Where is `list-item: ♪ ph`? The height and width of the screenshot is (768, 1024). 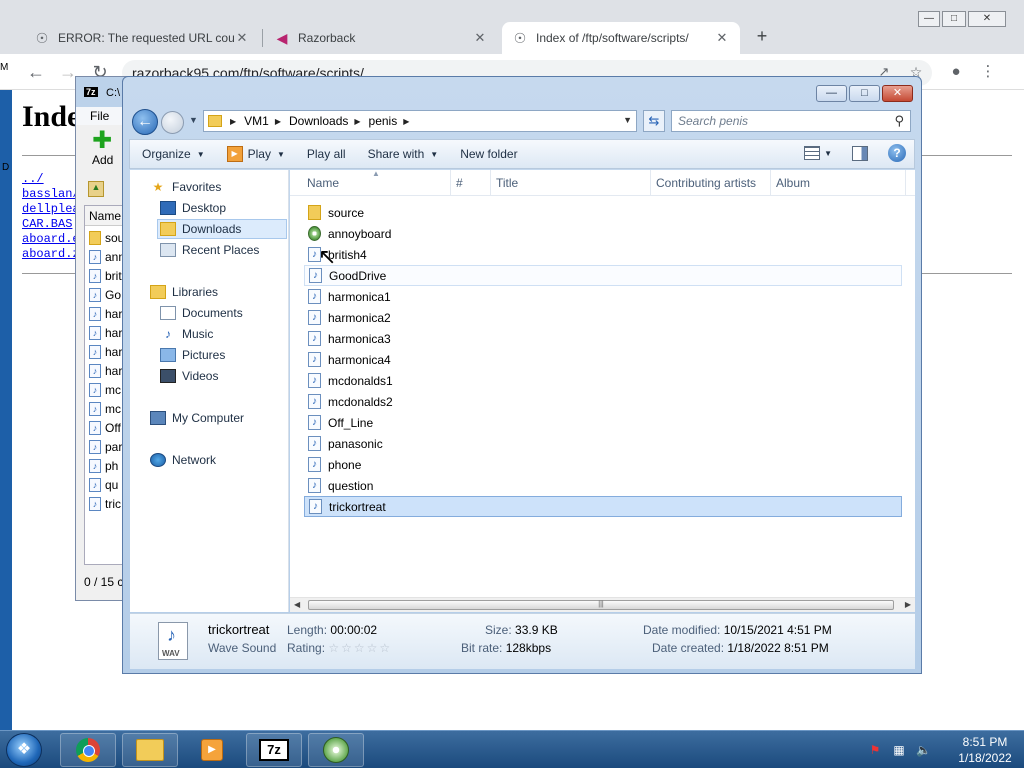
list-item: ♪ ph is located at coordinates (103, 465).